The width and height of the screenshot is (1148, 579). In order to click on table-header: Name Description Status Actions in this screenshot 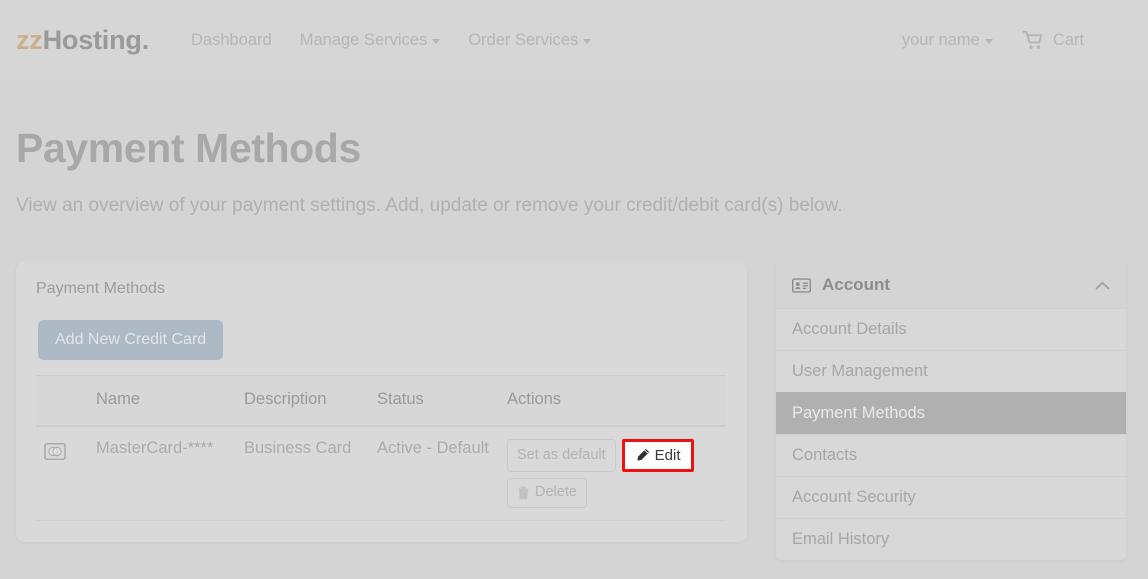, I will do `click(381, 401)`.